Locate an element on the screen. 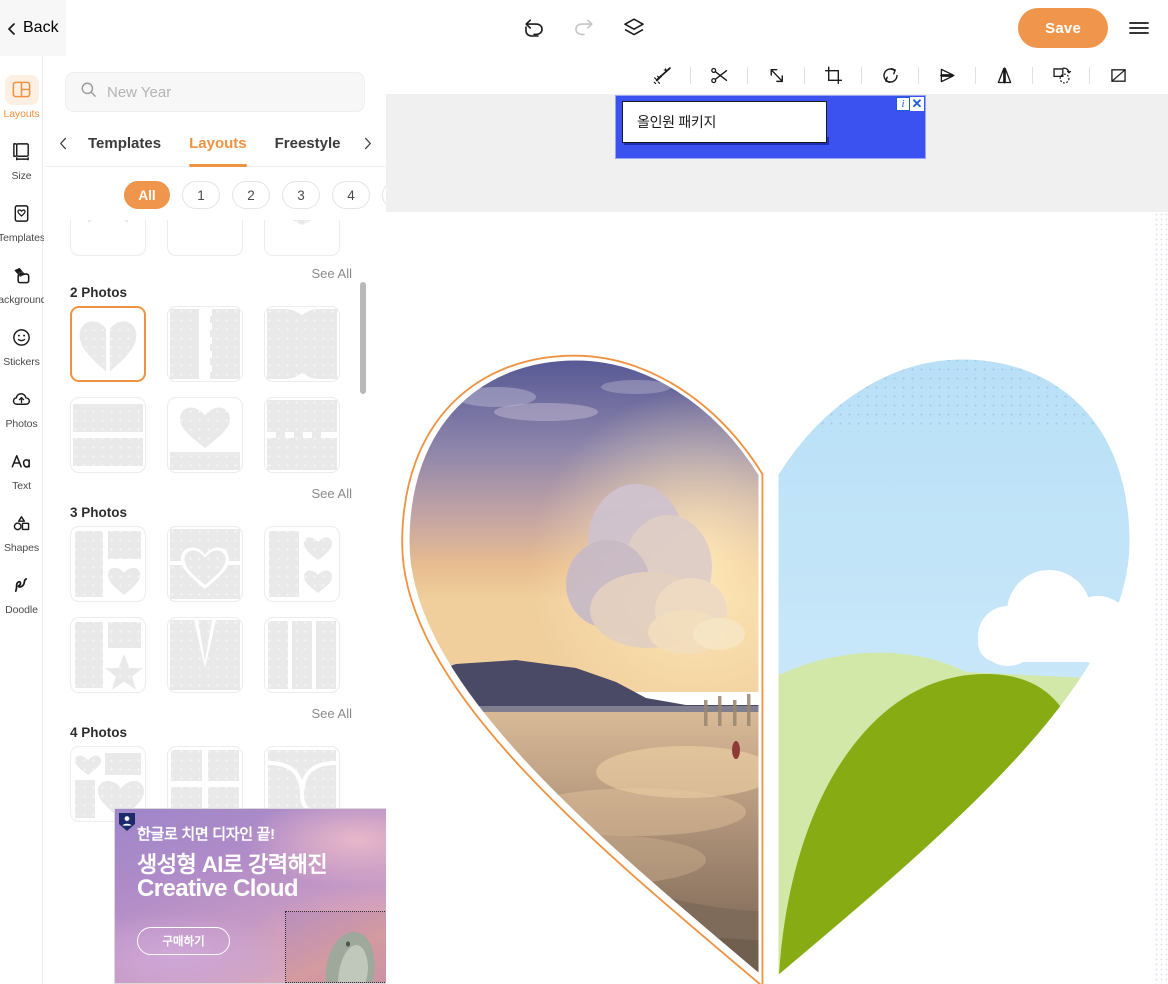  layout-thumb-two-hearts-right is located at coordinates (302, 564).